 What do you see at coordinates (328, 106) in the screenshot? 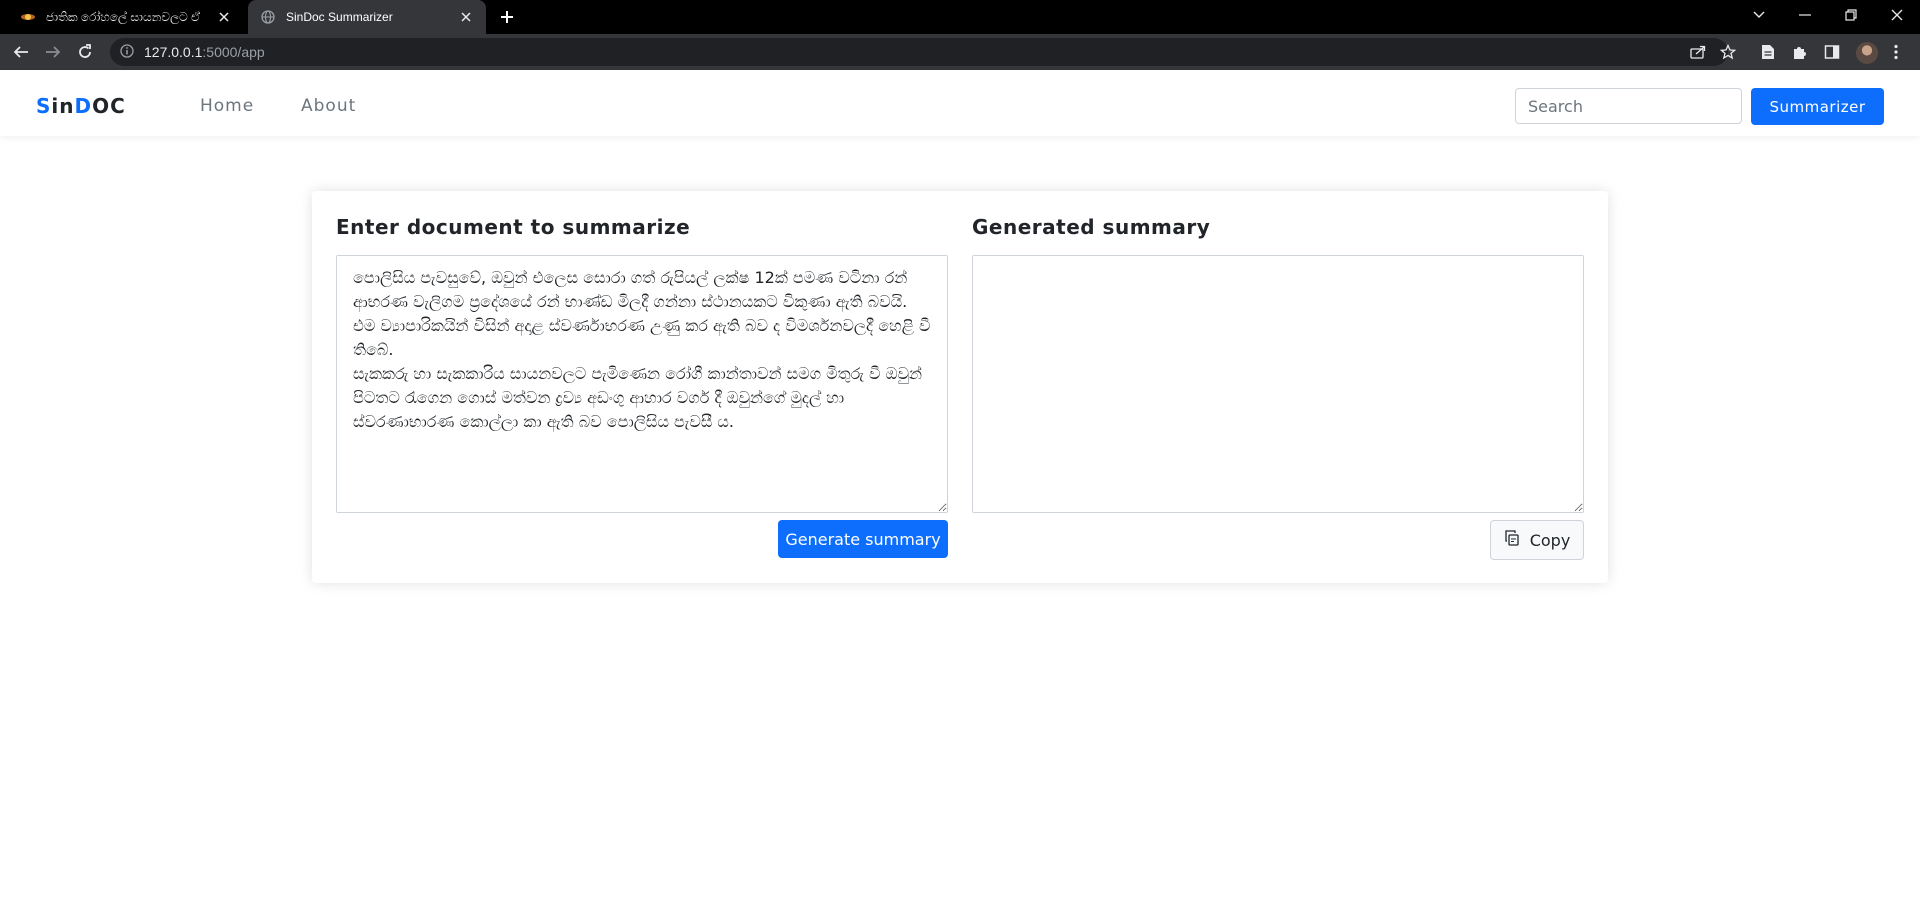
I see `nav-link-about: About` at bounding box center [328, 106].